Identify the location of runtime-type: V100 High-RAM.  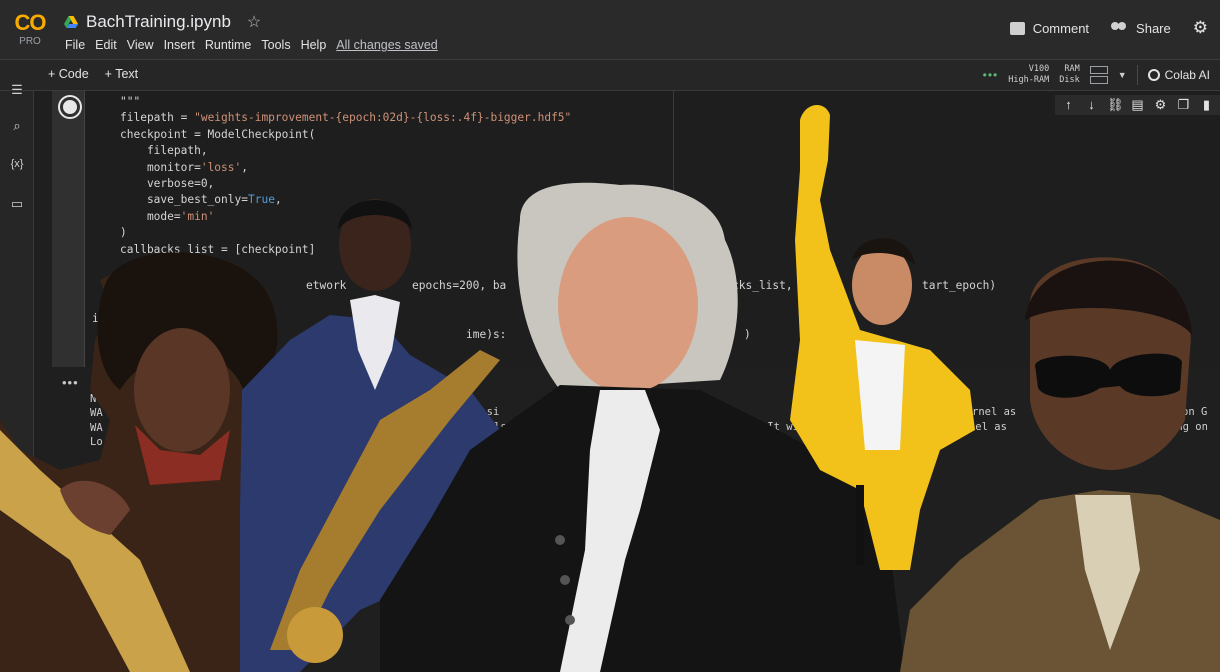
(1028, 75).